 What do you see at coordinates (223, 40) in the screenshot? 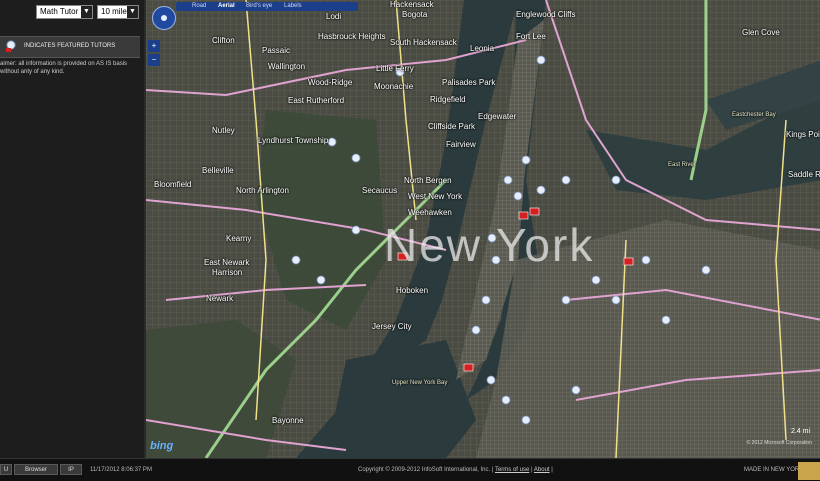
I see `place-label: Clifton` at bounding box center [223, 40].